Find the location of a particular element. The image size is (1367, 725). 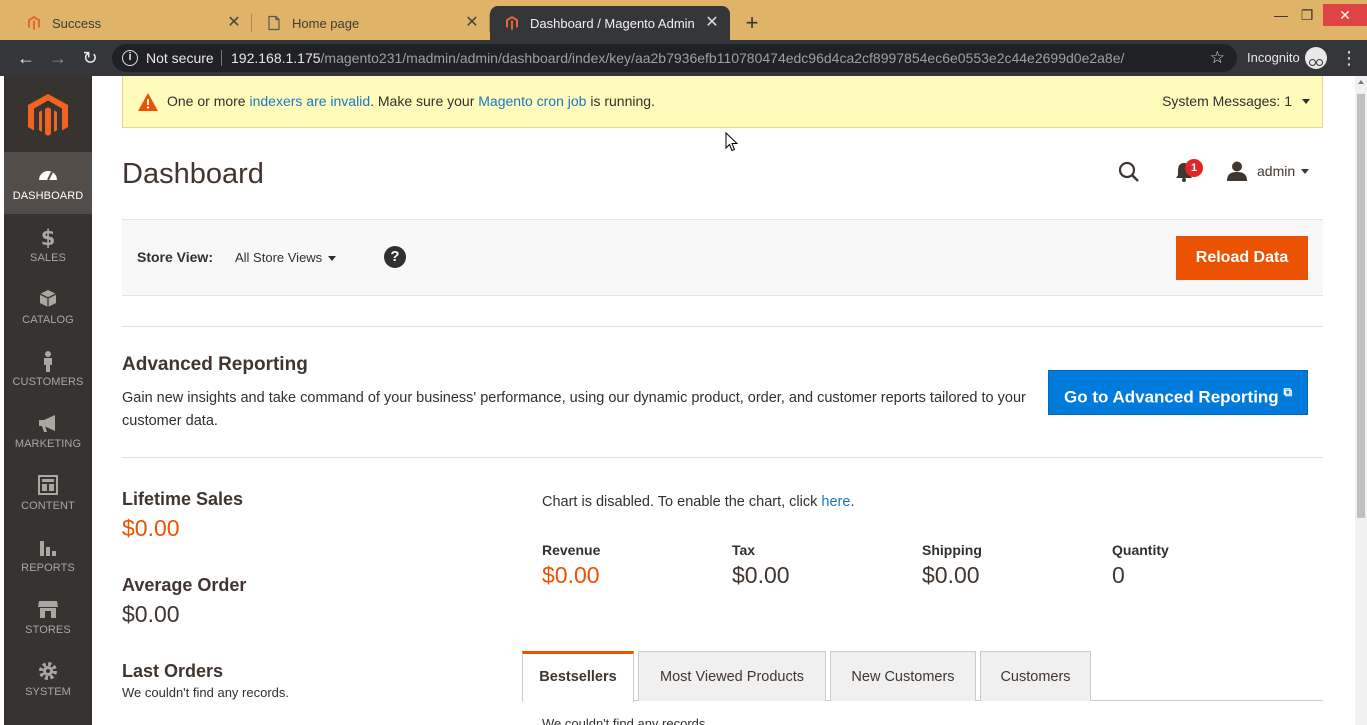

sidebar-item-system: SYSTEM is located at coordinates (48, 679).